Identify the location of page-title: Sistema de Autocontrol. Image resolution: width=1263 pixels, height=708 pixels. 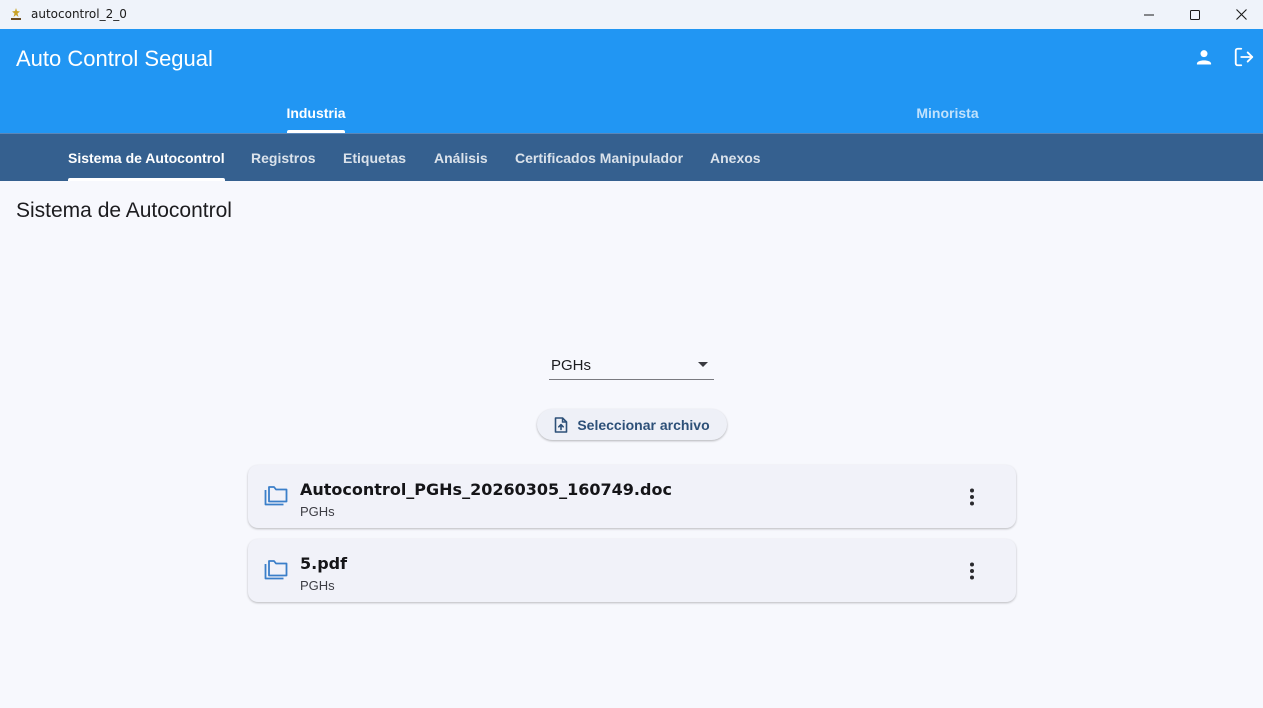
(124, 210).